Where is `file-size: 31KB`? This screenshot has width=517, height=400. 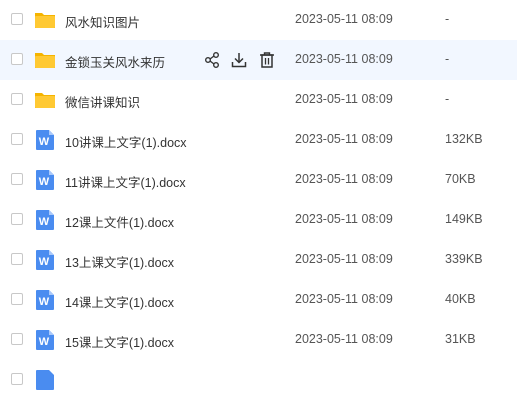
file-size: 31KB is located at coordinates (460, 339).